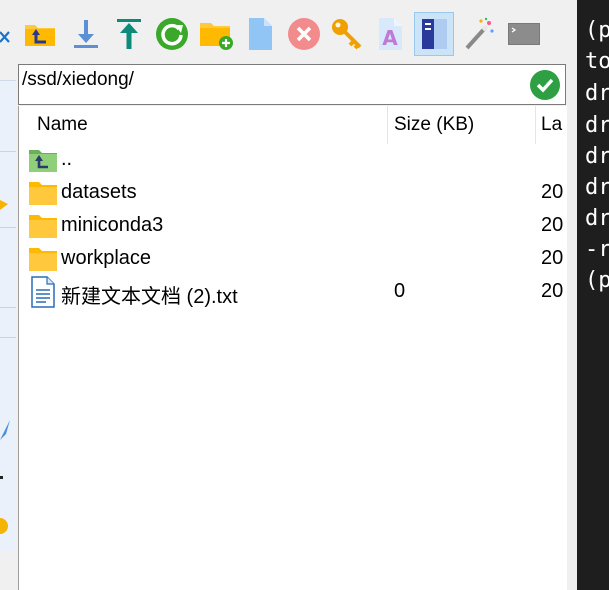 The width and height of the screenshot is (609, 590). I want to click on refresh-icon, so click(172, 34).